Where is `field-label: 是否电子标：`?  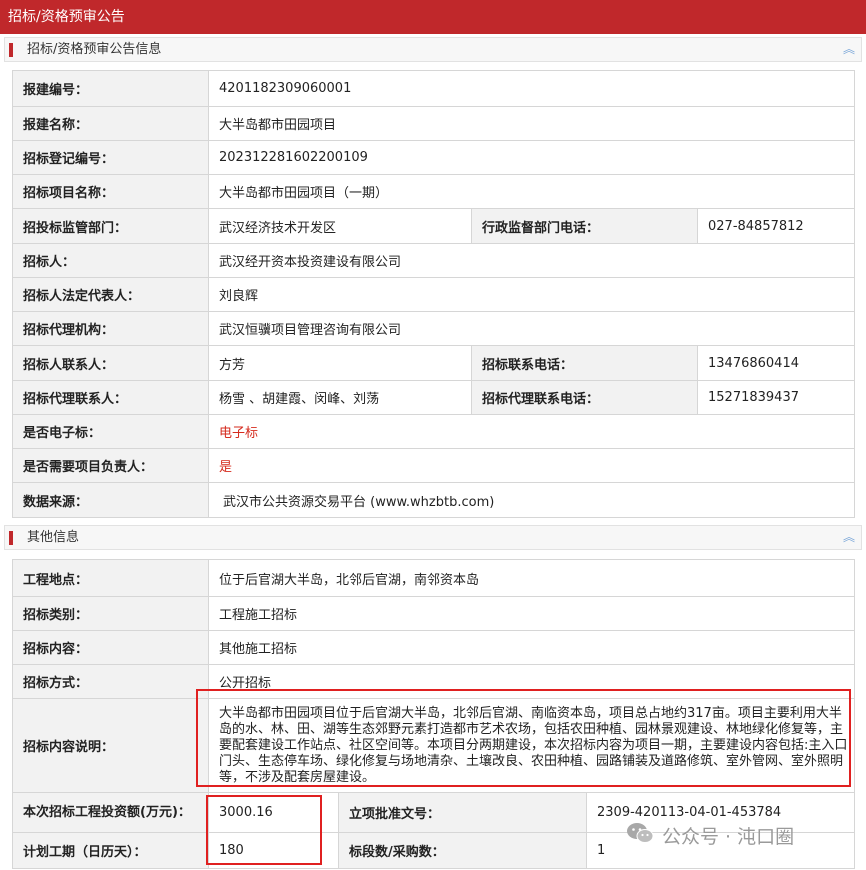
field-label: 是否电子标： is located at coordinates (110, 431).